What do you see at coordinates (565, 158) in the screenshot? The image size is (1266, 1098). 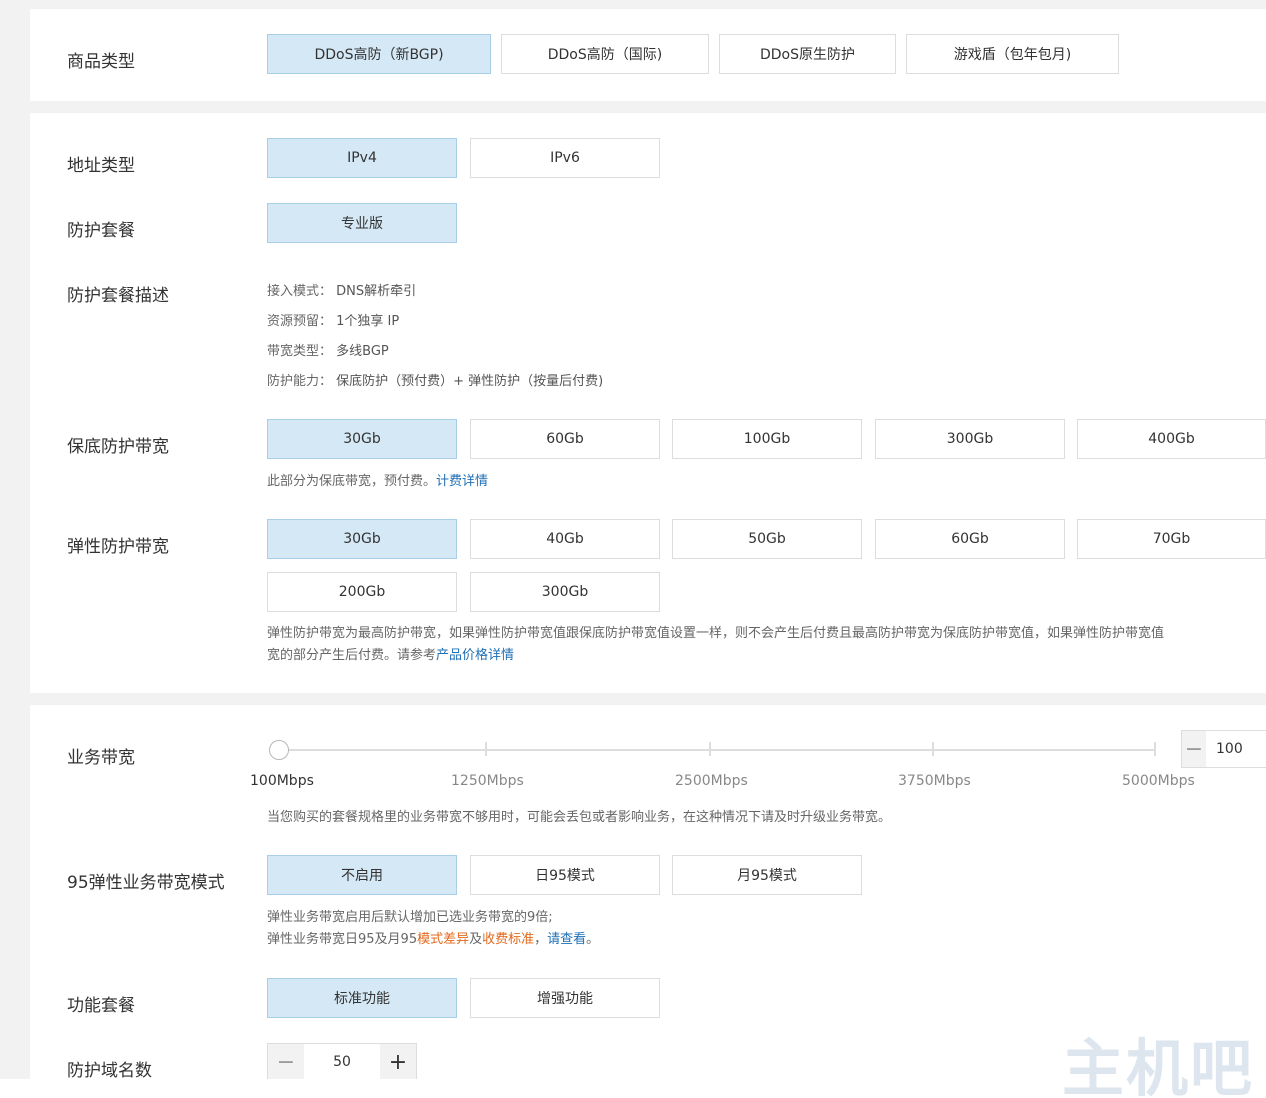 I see `address-option-ipv6: IPv6` at bounding box center [565, 158].